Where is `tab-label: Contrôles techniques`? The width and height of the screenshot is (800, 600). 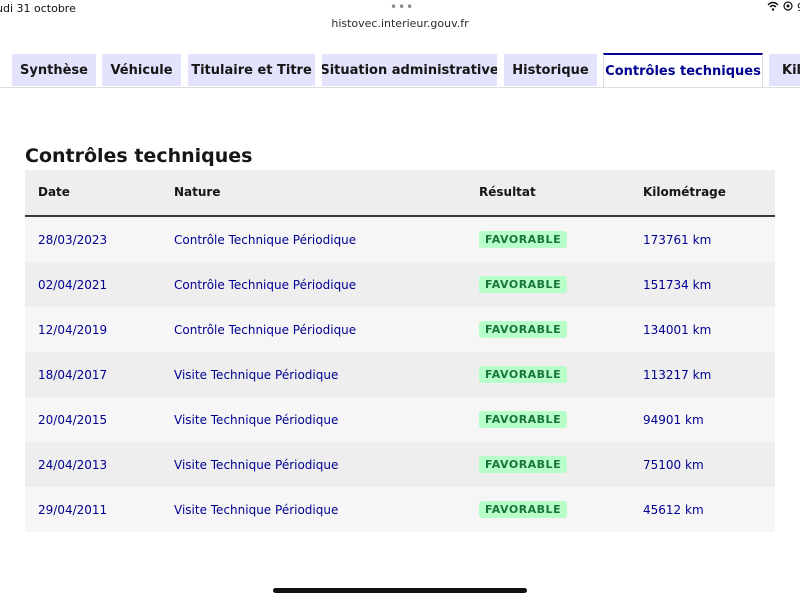
tab-label: Contrôles techniques is located at coordinates (683, 71).